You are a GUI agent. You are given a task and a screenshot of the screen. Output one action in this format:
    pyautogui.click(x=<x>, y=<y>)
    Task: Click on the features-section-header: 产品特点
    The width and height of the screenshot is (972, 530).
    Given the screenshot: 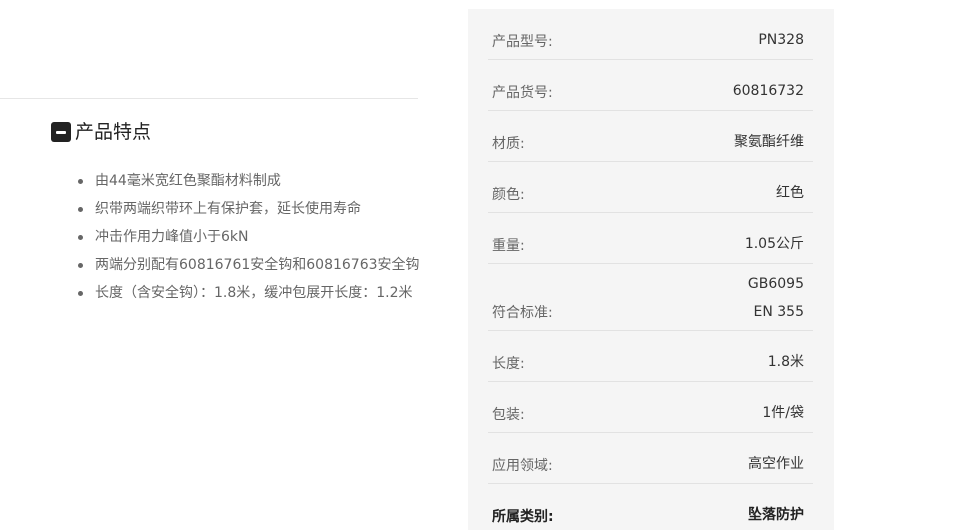 What is the action you would take?
    pyautogui.click(x=101, y=132)
    